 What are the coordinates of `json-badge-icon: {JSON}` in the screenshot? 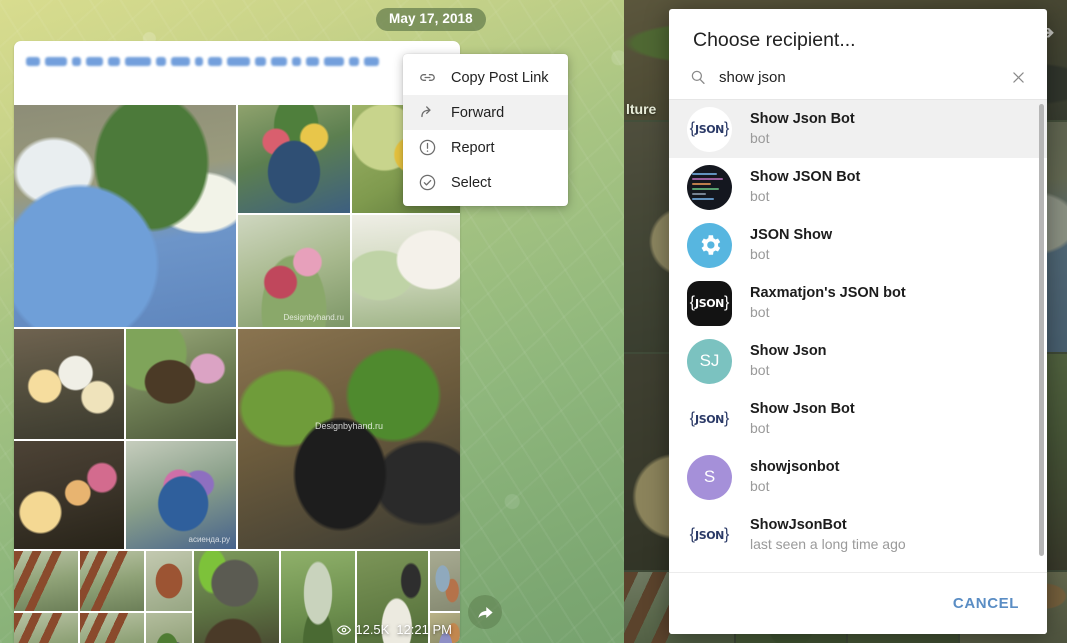 It's located at (709, 302).